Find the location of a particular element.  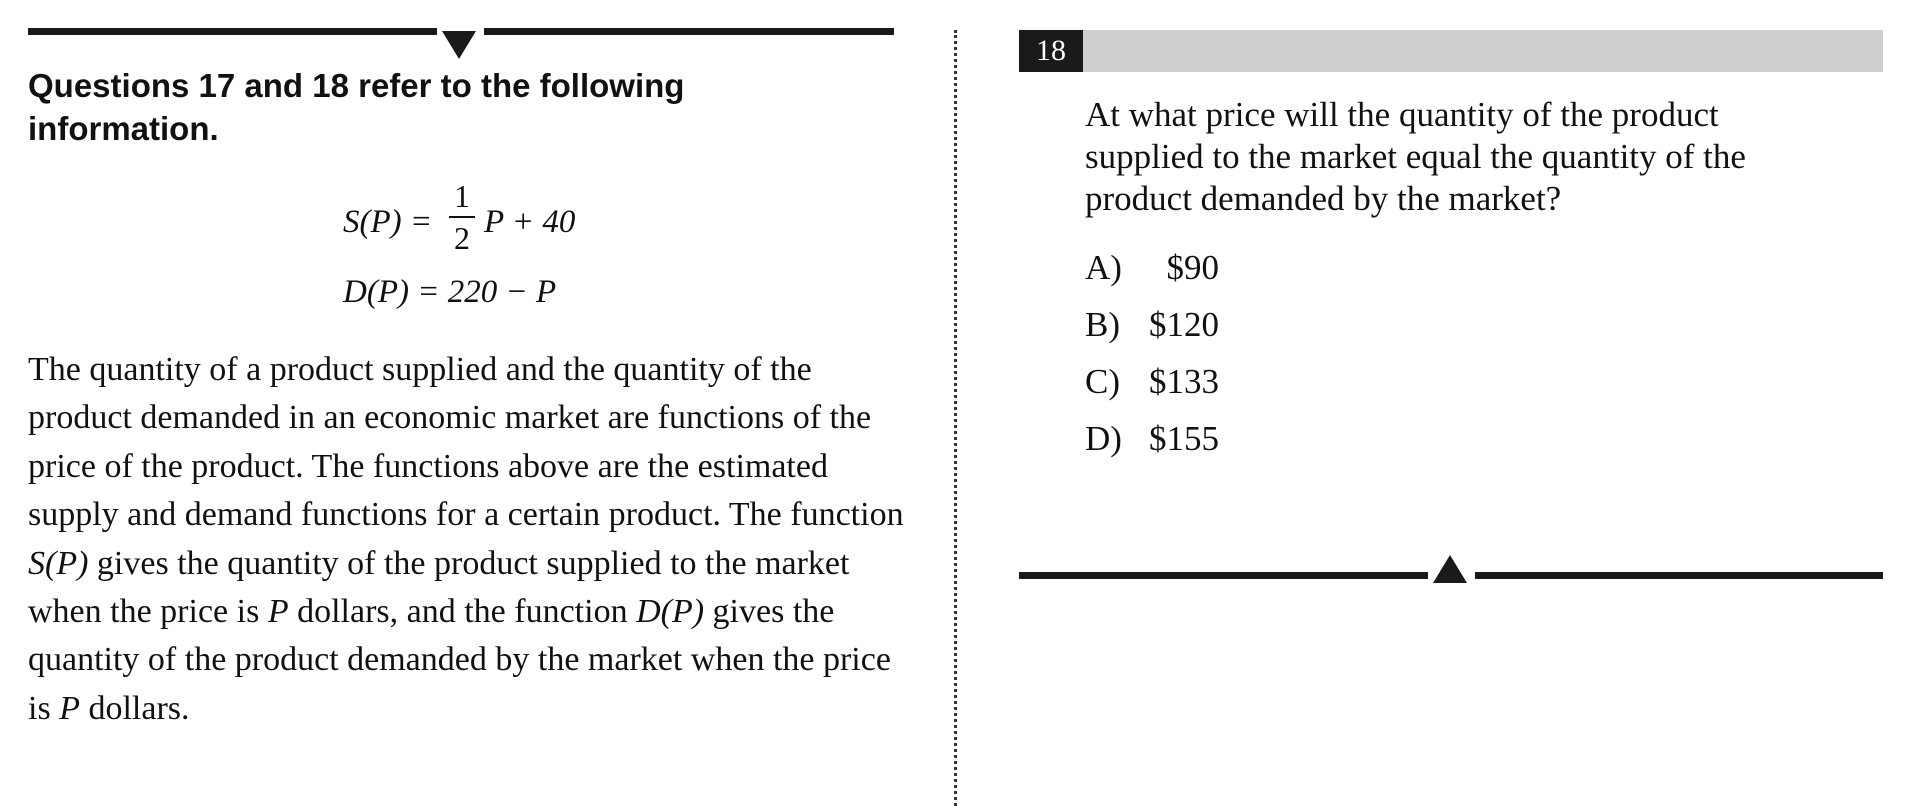

choice-text: $133 is located at coordinates (1184, 381).